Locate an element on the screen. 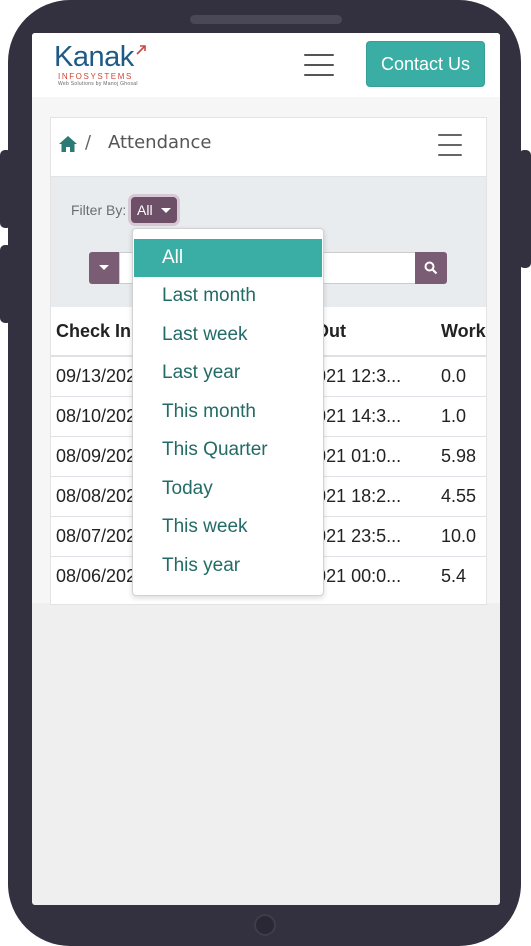  table-cell: 1.0 is located at coordinates (461, 416).